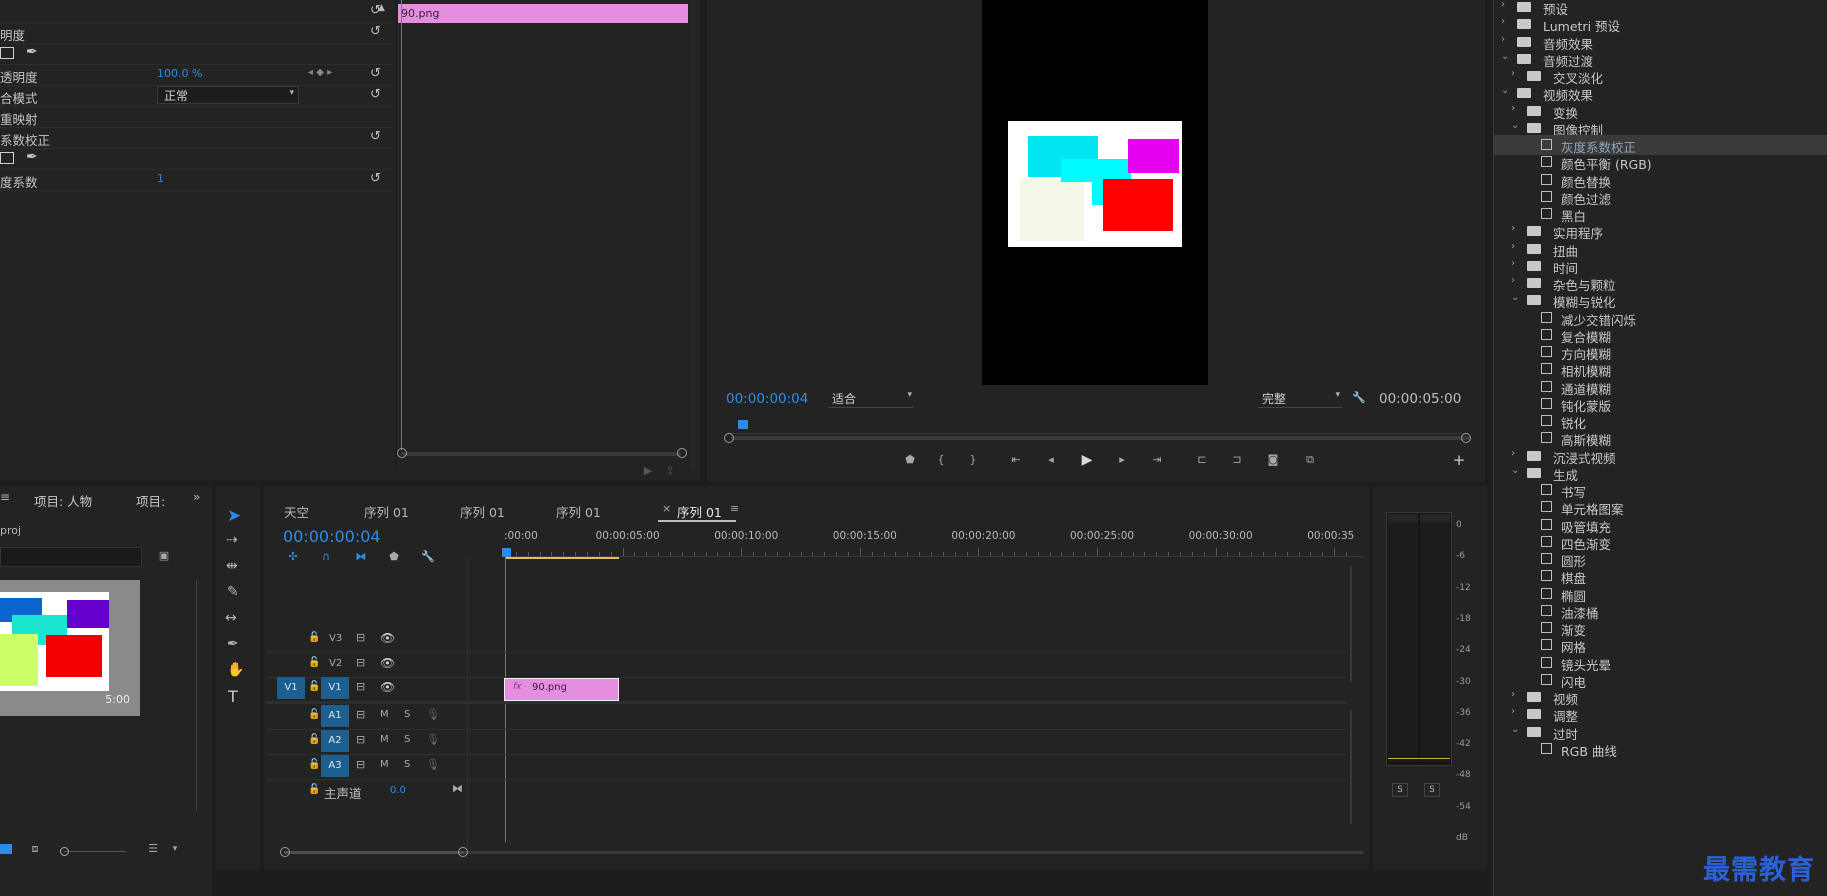 Image resolution: width=1827 pixels, height=896 pixels. I want to click on zoom-slider, so click(95, 851).